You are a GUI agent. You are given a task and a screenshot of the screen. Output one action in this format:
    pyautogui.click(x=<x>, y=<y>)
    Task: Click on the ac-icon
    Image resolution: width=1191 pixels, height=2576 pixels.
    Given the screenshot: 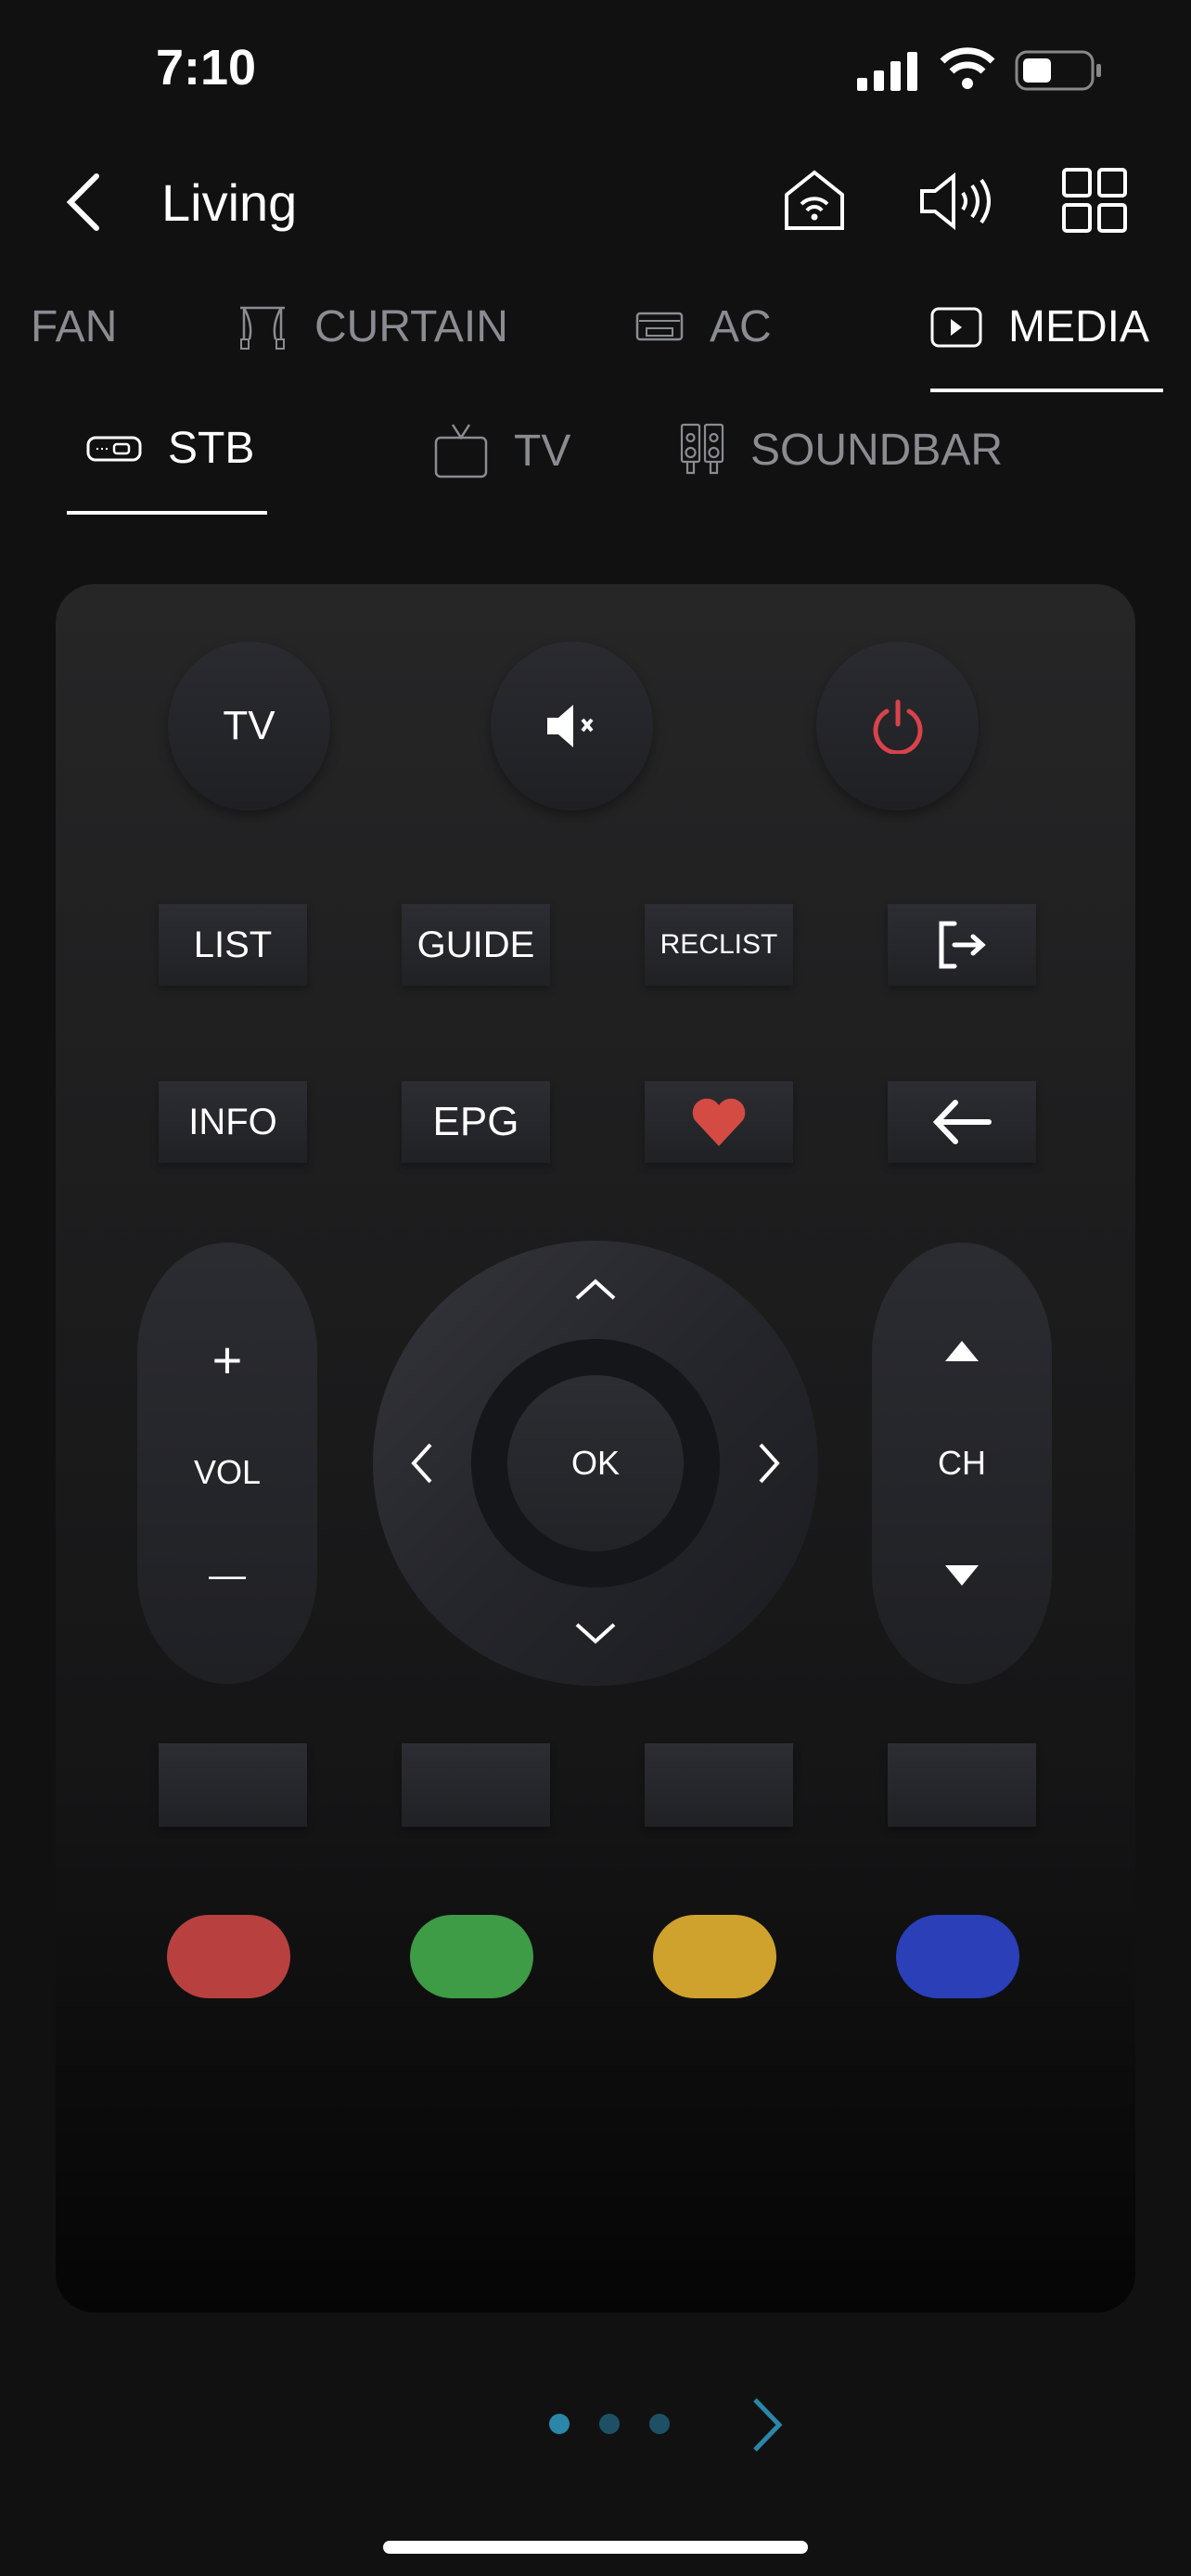 What is the action you would take?
    pyautogui.click(x=660, y=326)
    